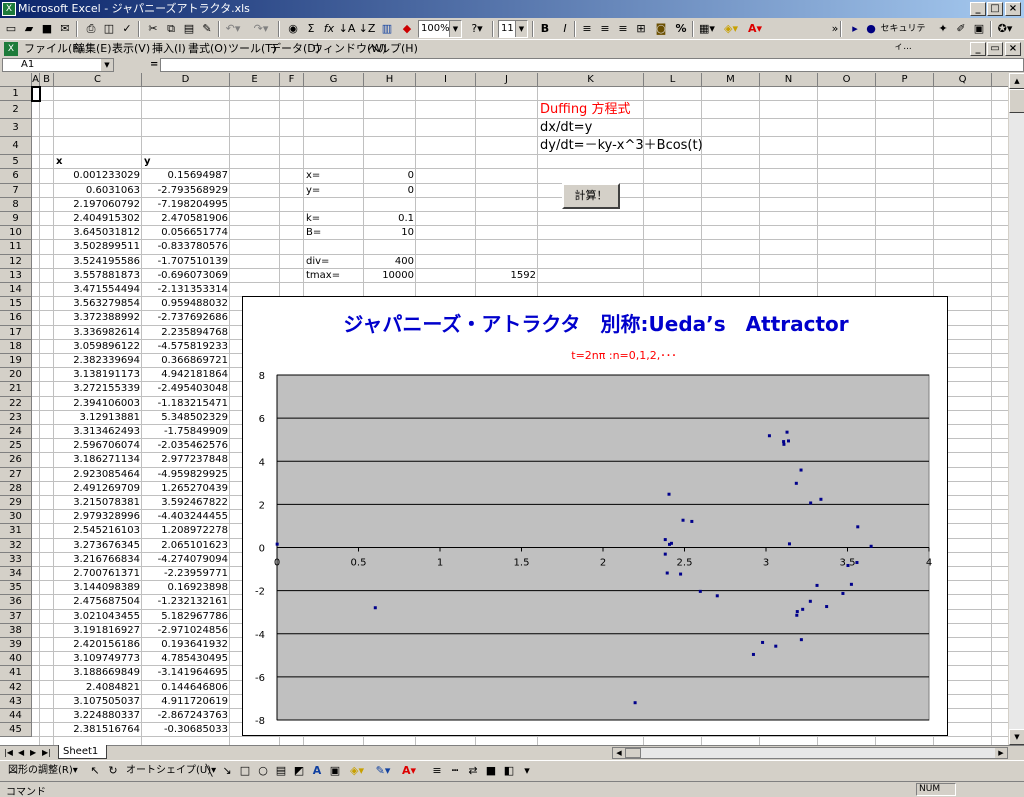  I want to click on row-header: 30, so click(16, 517).